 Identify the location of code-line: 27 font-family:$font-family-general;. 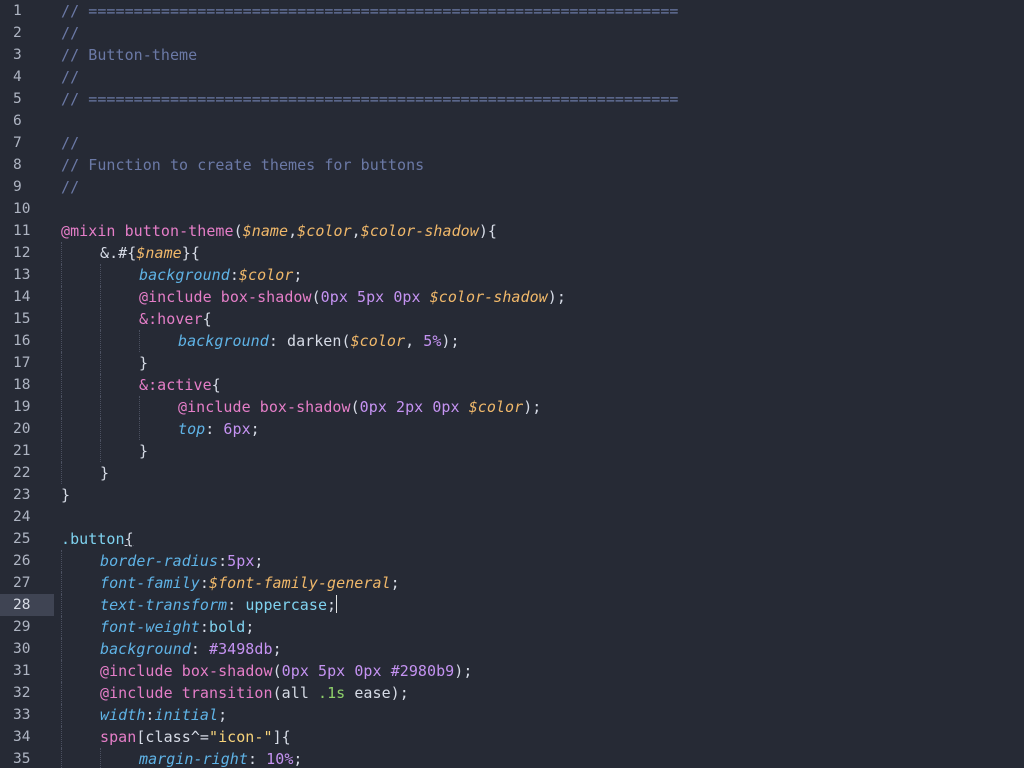
(512, 583).